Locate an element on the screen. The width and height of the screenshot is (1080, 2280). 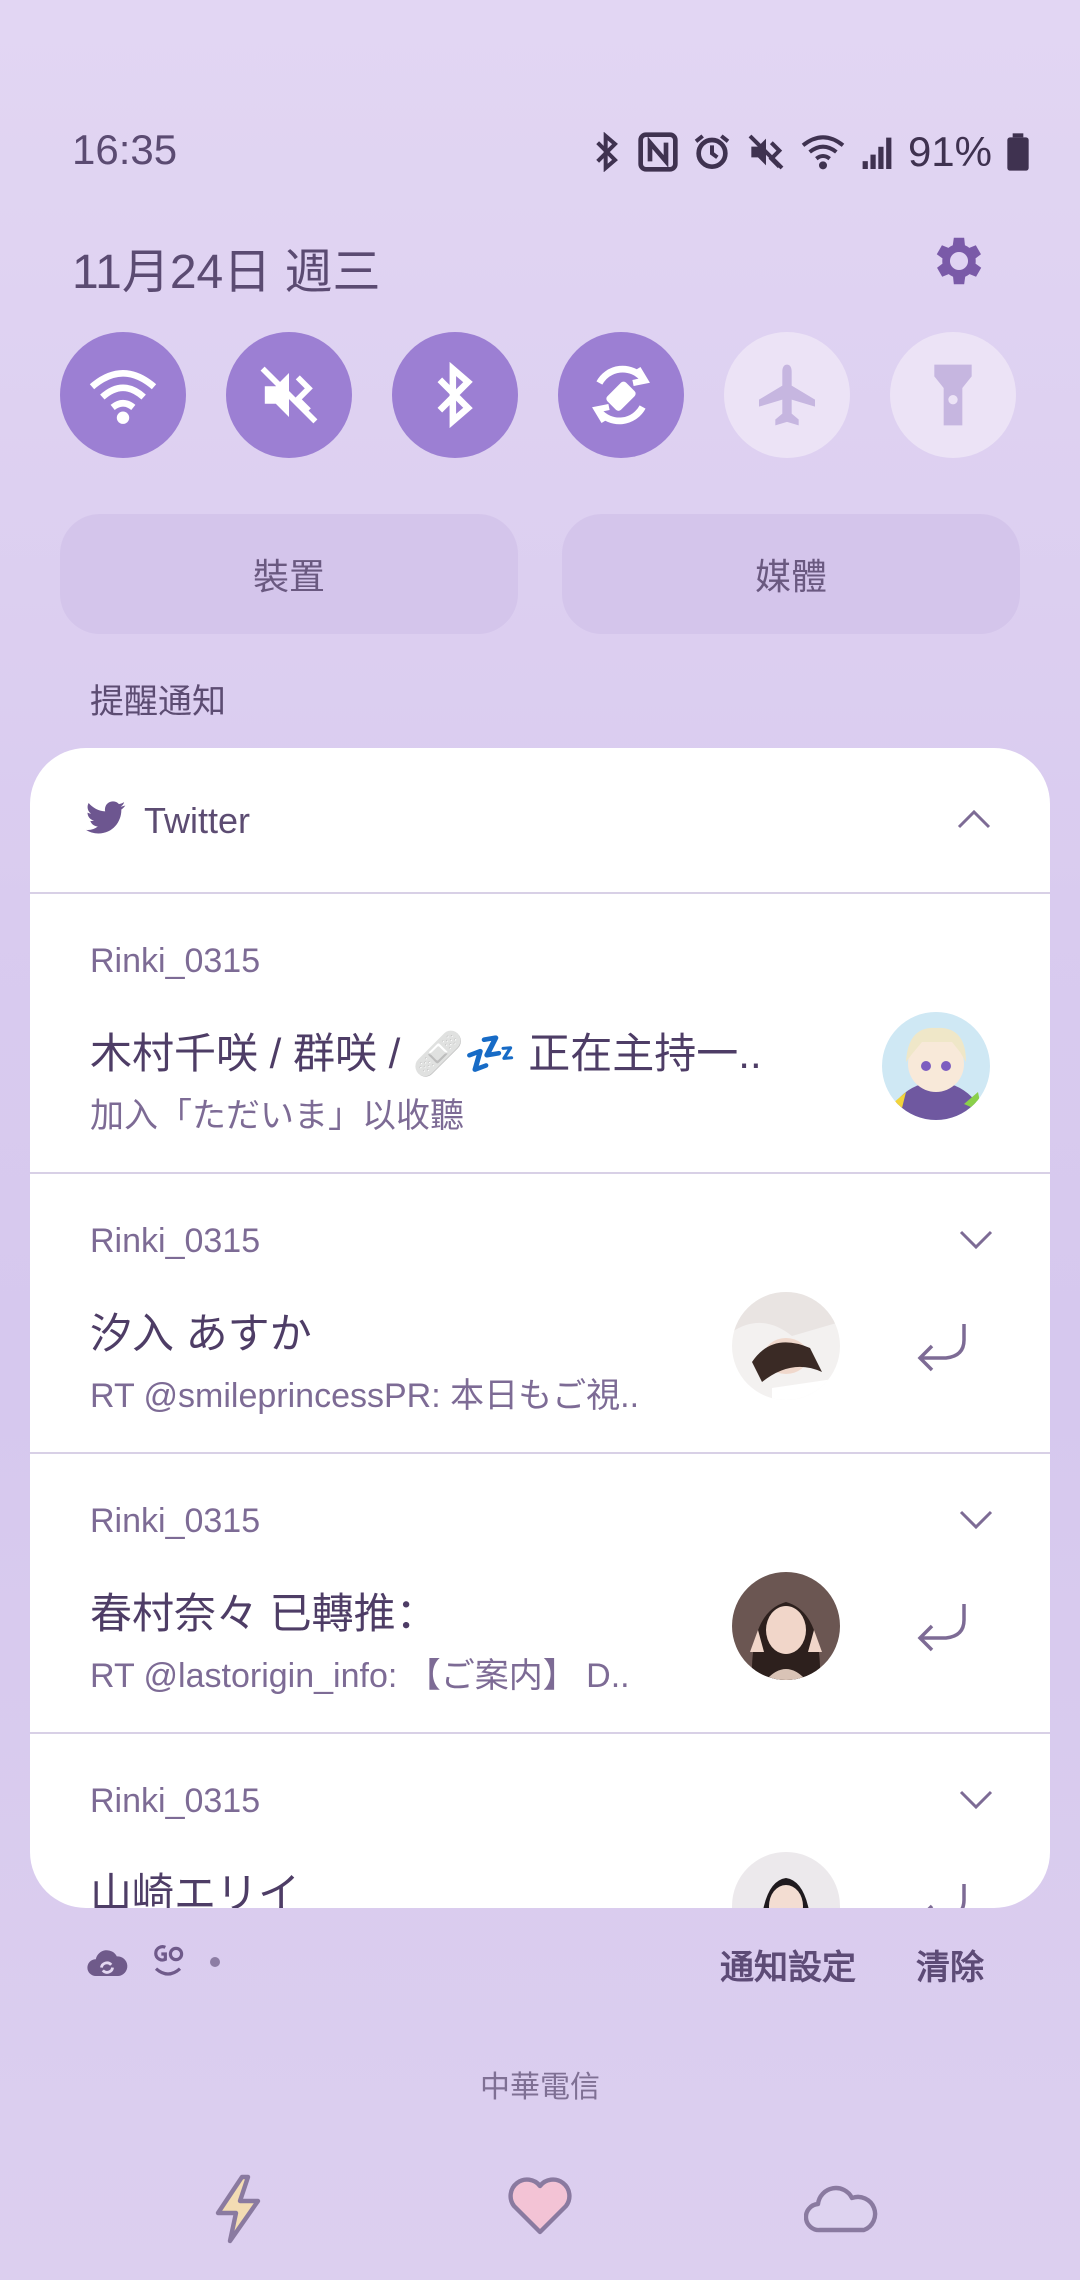
rotate-icon is located at coordinates (621, 395).